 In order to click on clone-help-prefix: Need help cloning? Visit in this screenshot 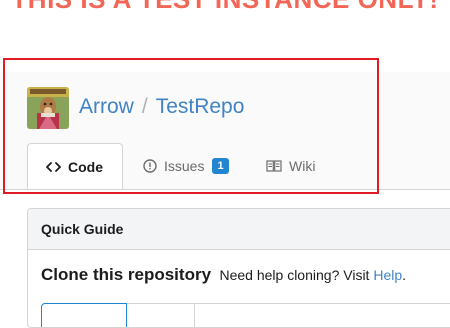, I will do `click(294, 275)`.